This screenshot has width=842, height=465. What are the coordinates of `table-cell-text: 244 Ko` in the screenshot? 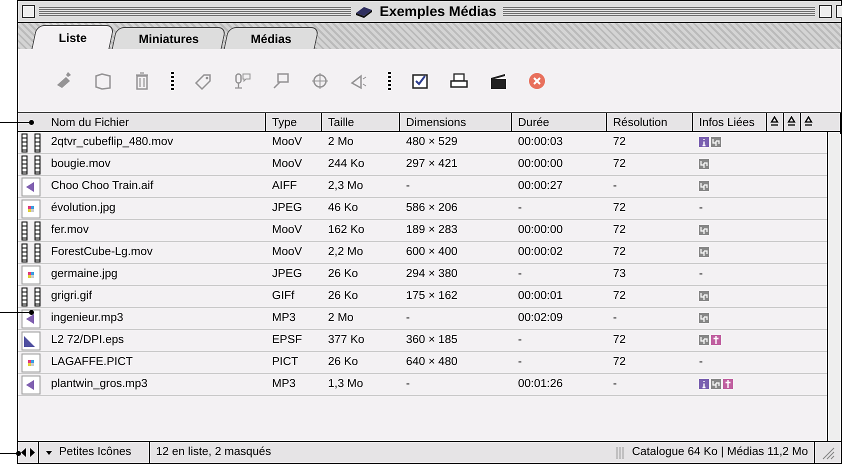 It's located at (346, 164).